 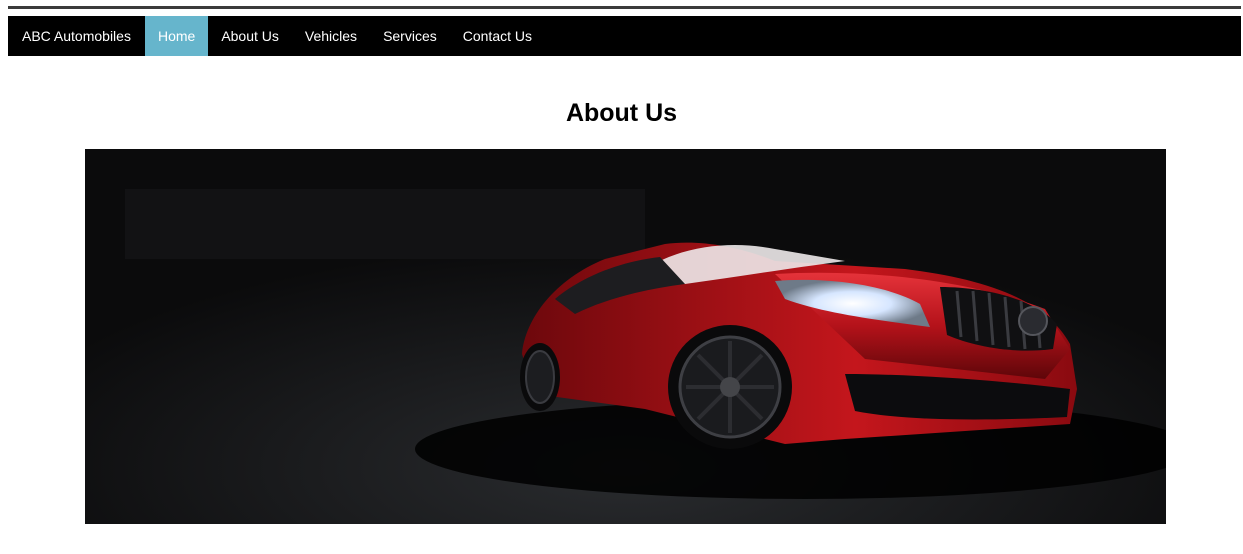 I want to click on nav-brand: ABC Automobiles, so click(x=76, y=36).